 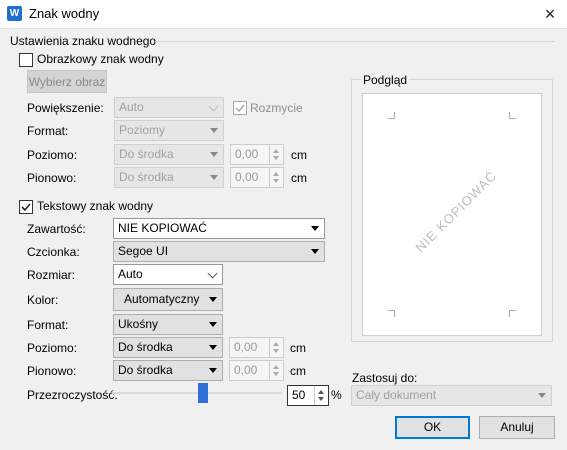 I want to click on window-title: Znak wodny, so click(x=64, y=13).